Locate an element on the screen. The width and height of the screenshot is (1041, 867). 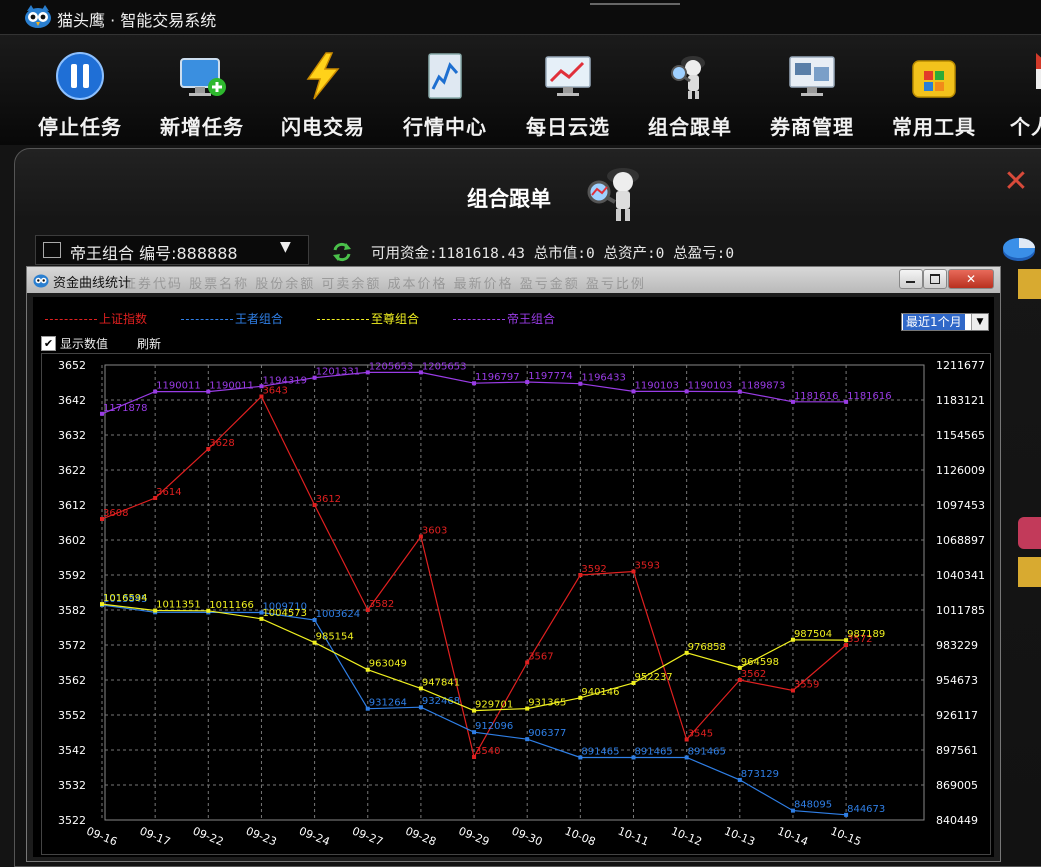
title-divider is located at coordinates (635, 4).